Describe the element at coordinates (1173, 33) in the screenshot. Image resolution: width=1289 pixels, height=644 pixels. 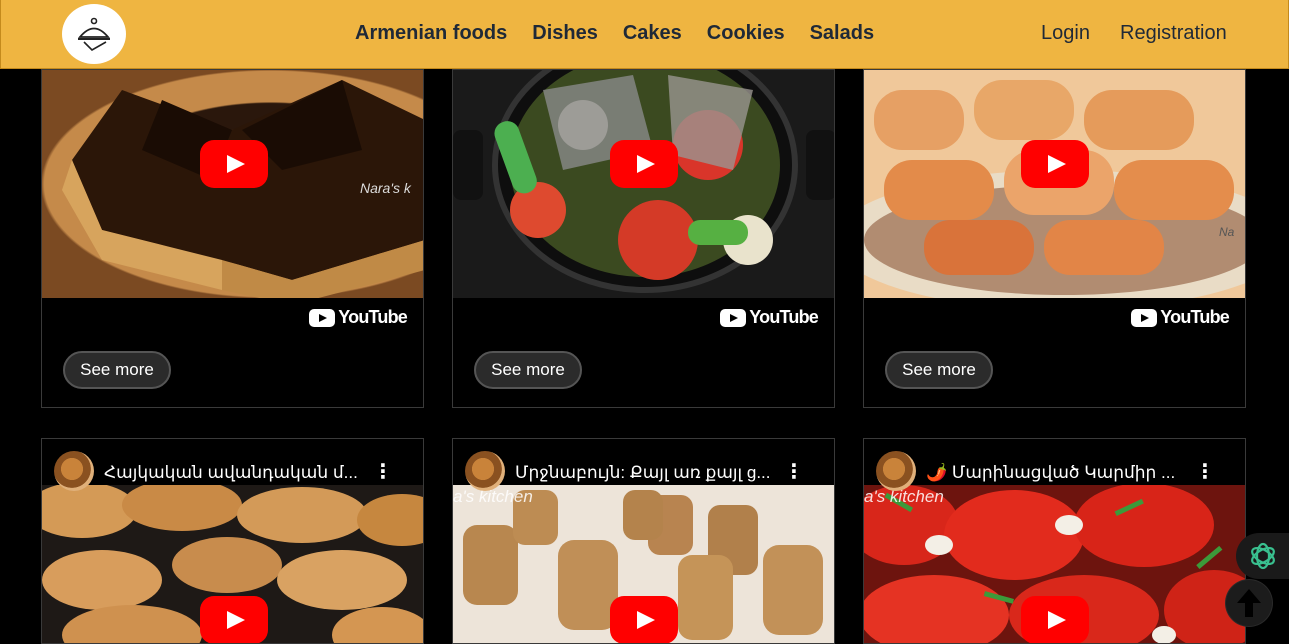
I see `registration-link: Registration` at that location.